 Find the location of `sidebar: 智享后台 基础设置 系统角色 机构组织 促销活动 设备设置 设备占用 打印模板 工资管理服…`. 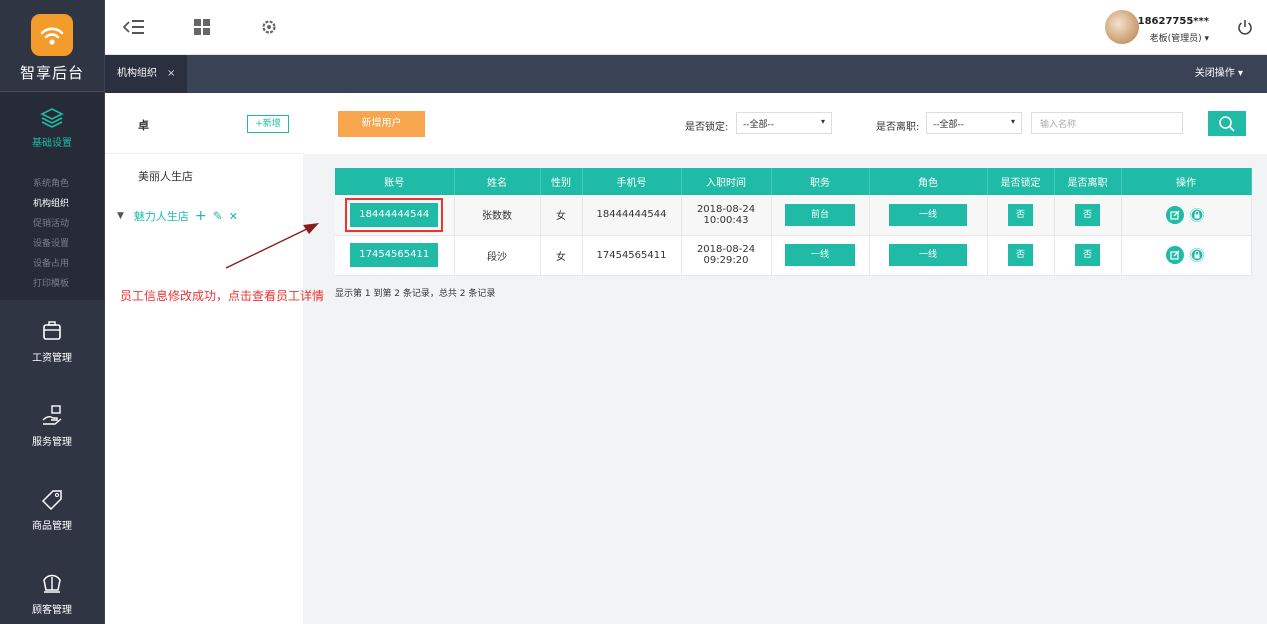

sidebar: 智享后台 基础设置 系统角色 机构组织 促销活动 设备设置 设备占用 打印模板 工资管理服… is located at coordinates (52, 312).